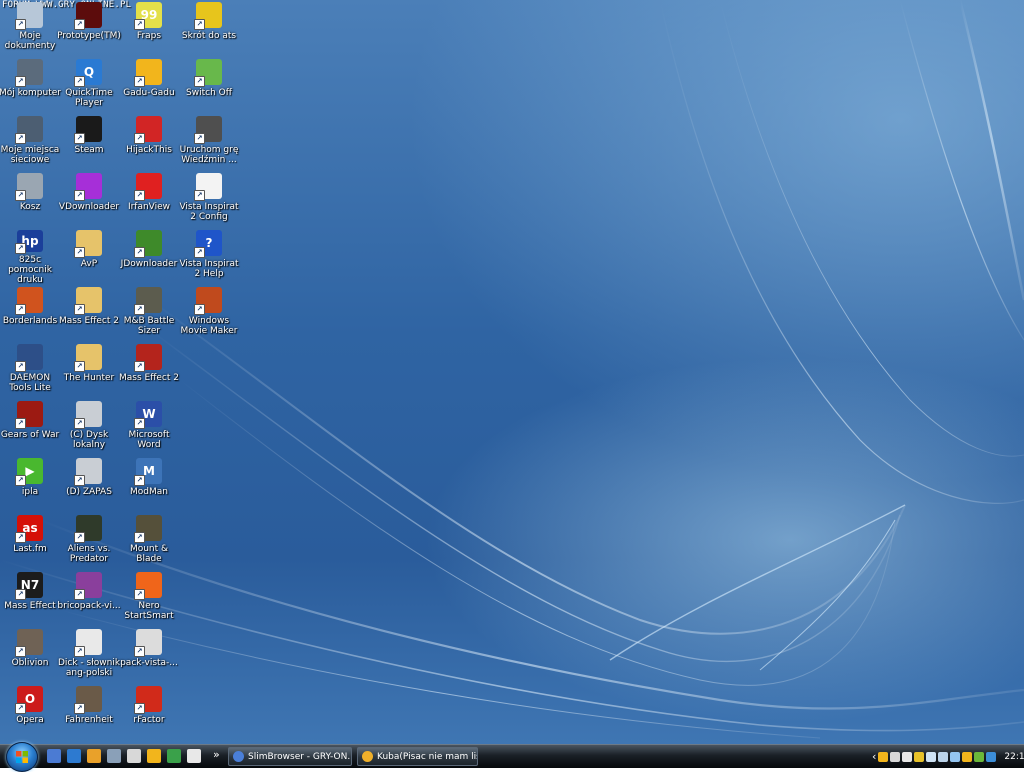  Describe the element at coordinates (89, 264) in the screenshot. I see `desktop-icon-label: AvP` at that location.